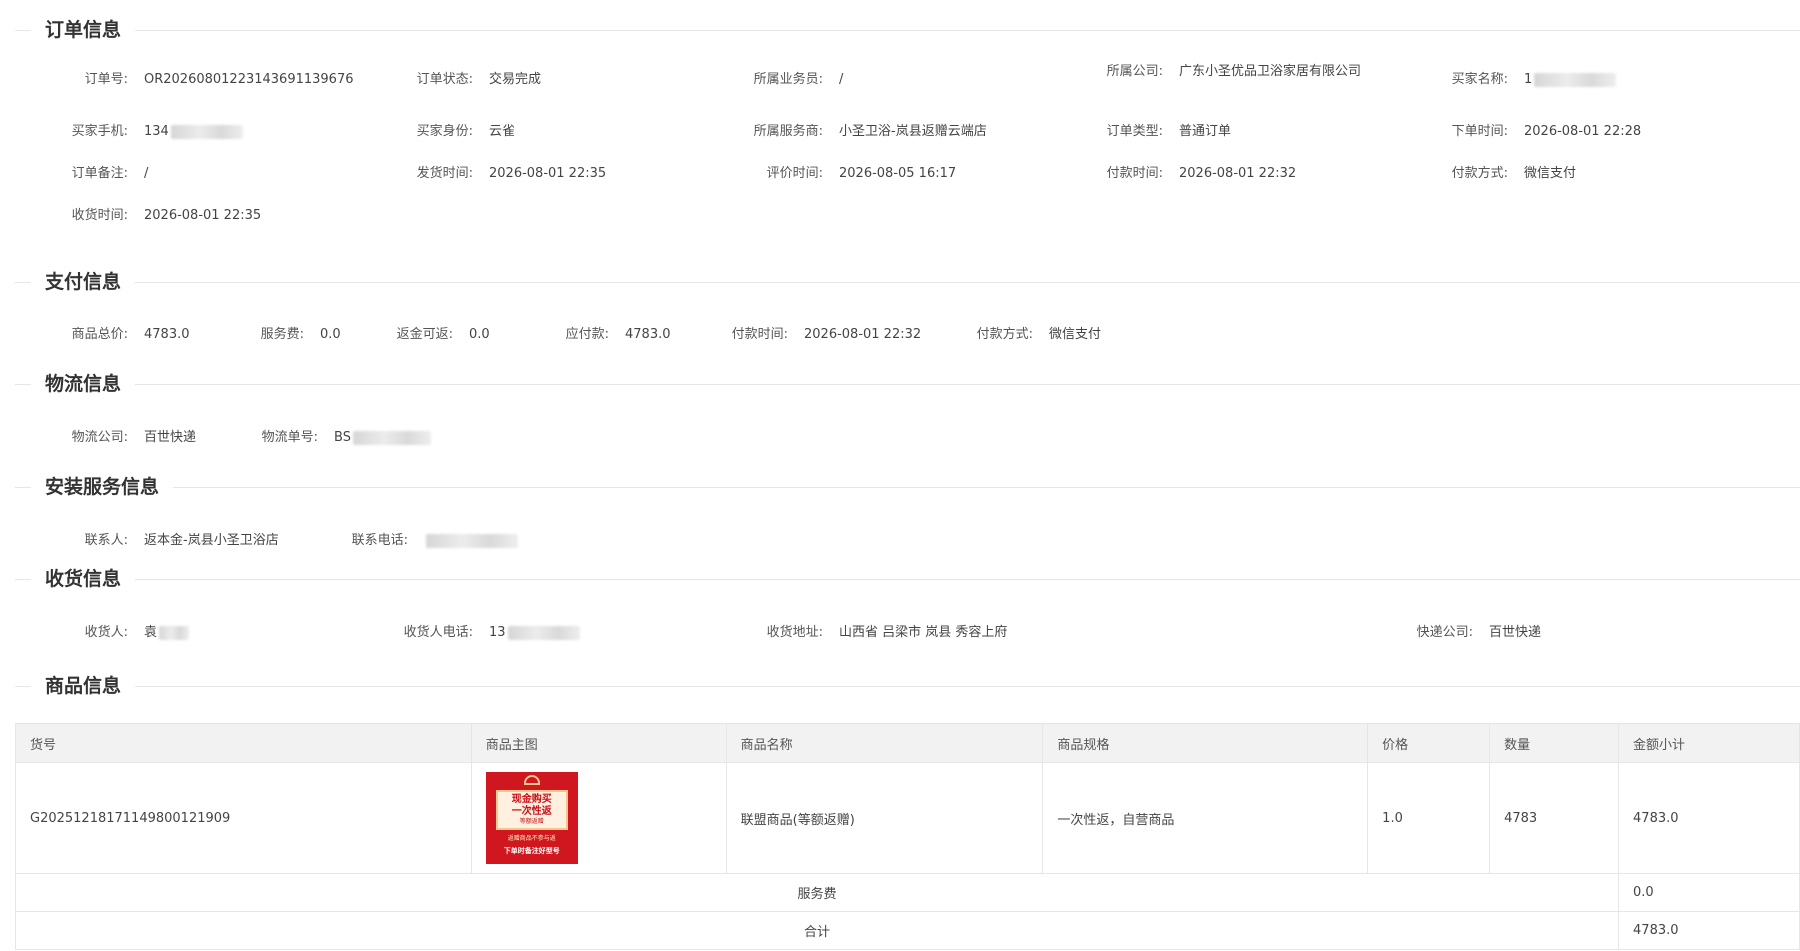 This screenshot has width=1800, height=951. I want to click on install-info-section-title: 安装服务信息, so click(907, 487).